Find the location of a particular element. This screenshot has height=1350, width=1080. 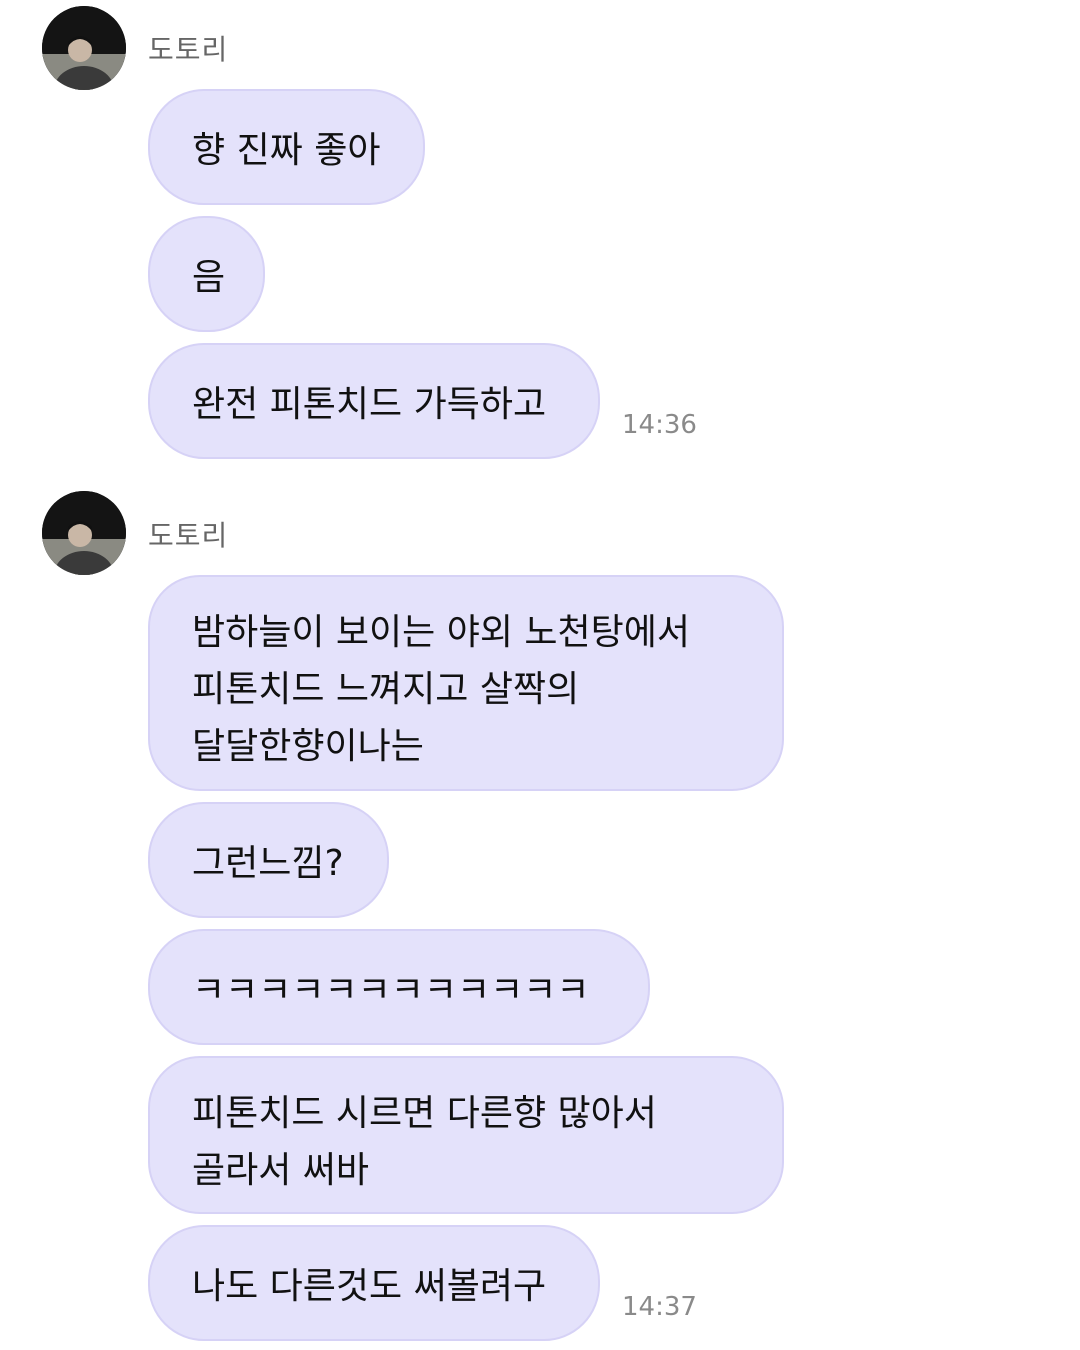

message-text: 나도 다른것도 써볼려구 is located at coordinates (369, 1286).